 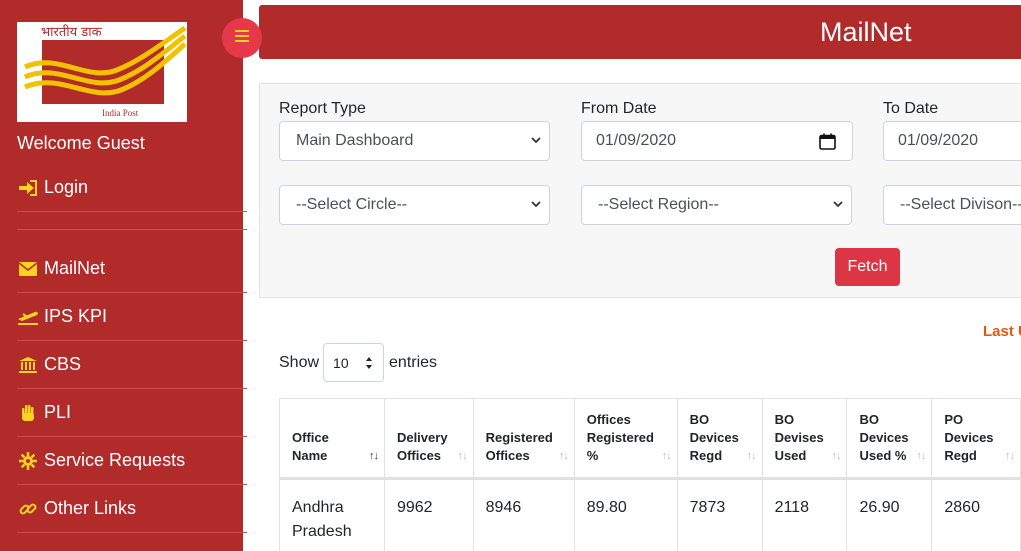 I want to click on column-header-po-devices-regd: PO Devices Regd ↑↓, so click(x=976, y=439).